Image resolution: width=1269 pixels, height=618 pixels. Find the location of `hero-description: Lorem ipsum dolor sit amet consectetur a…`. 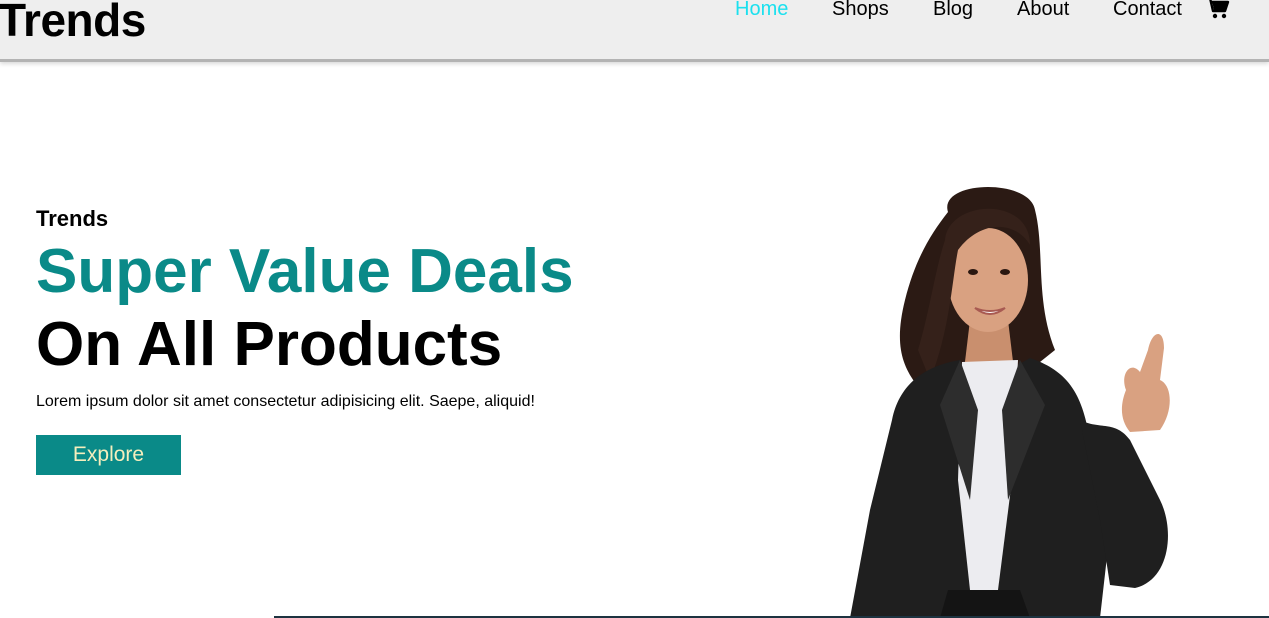

hero-description: Lorem ipsum dolor sit amet consectetur a… is located at coordinates (285, 401).